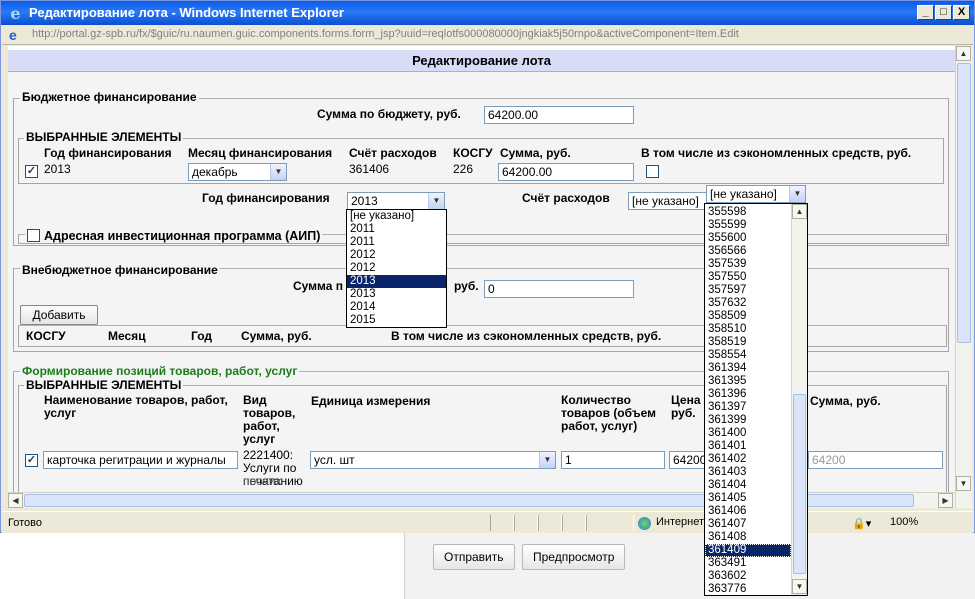  What do you see at coordinates (943, 12) in the screenshot?
I see `maximize-button: □` at bounding box center [943, 12].